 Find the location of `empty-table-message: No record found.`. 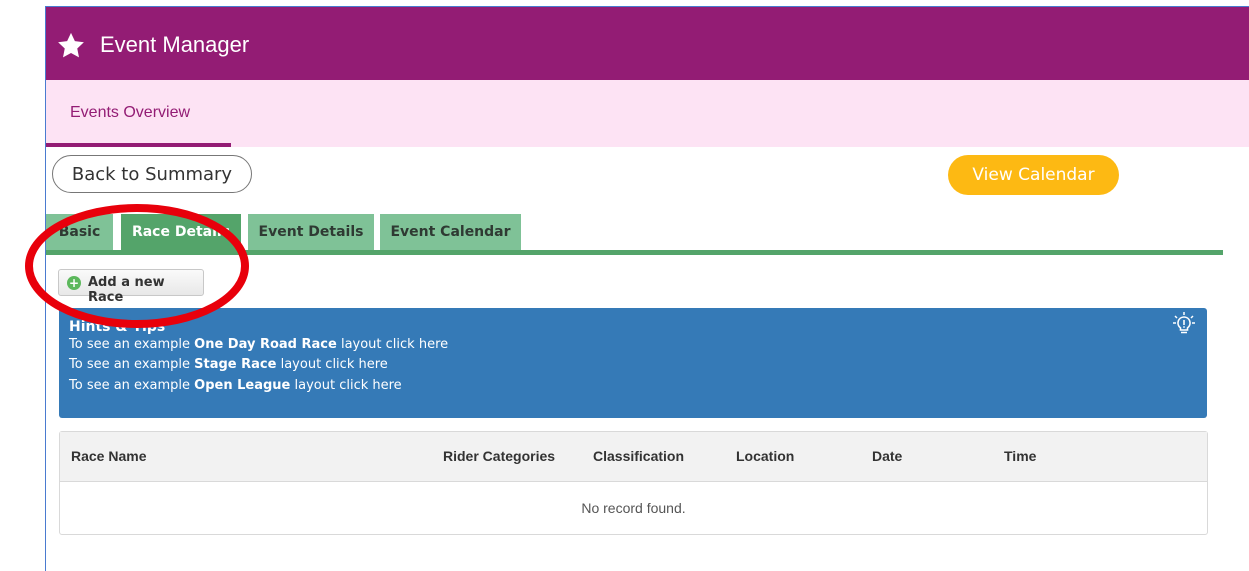

empty-table-message: No record found. is located at coordinates (633, 508).